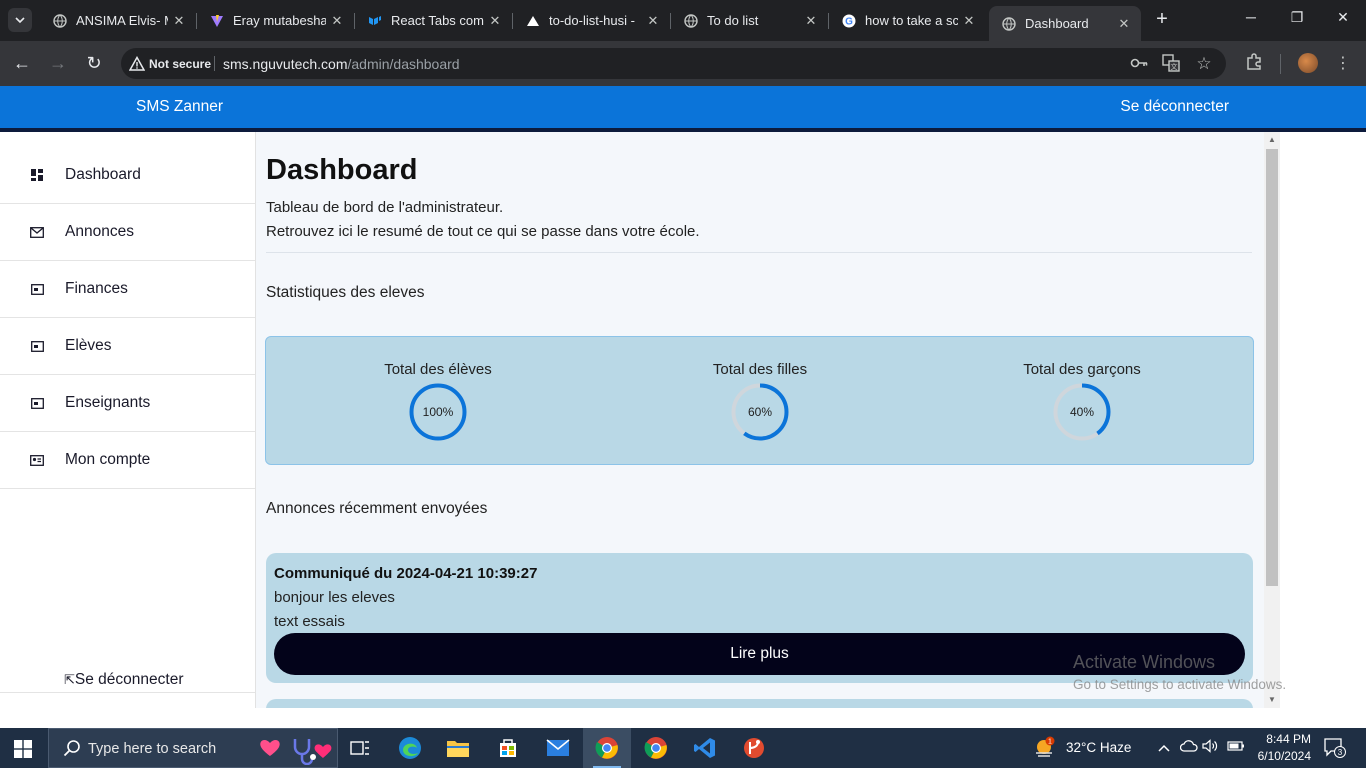 The image size is (1366, 768). What do you see at coordinates (37, 460) in the screenshot?
I see `id-card-icon` at bounding box center [37, 460].